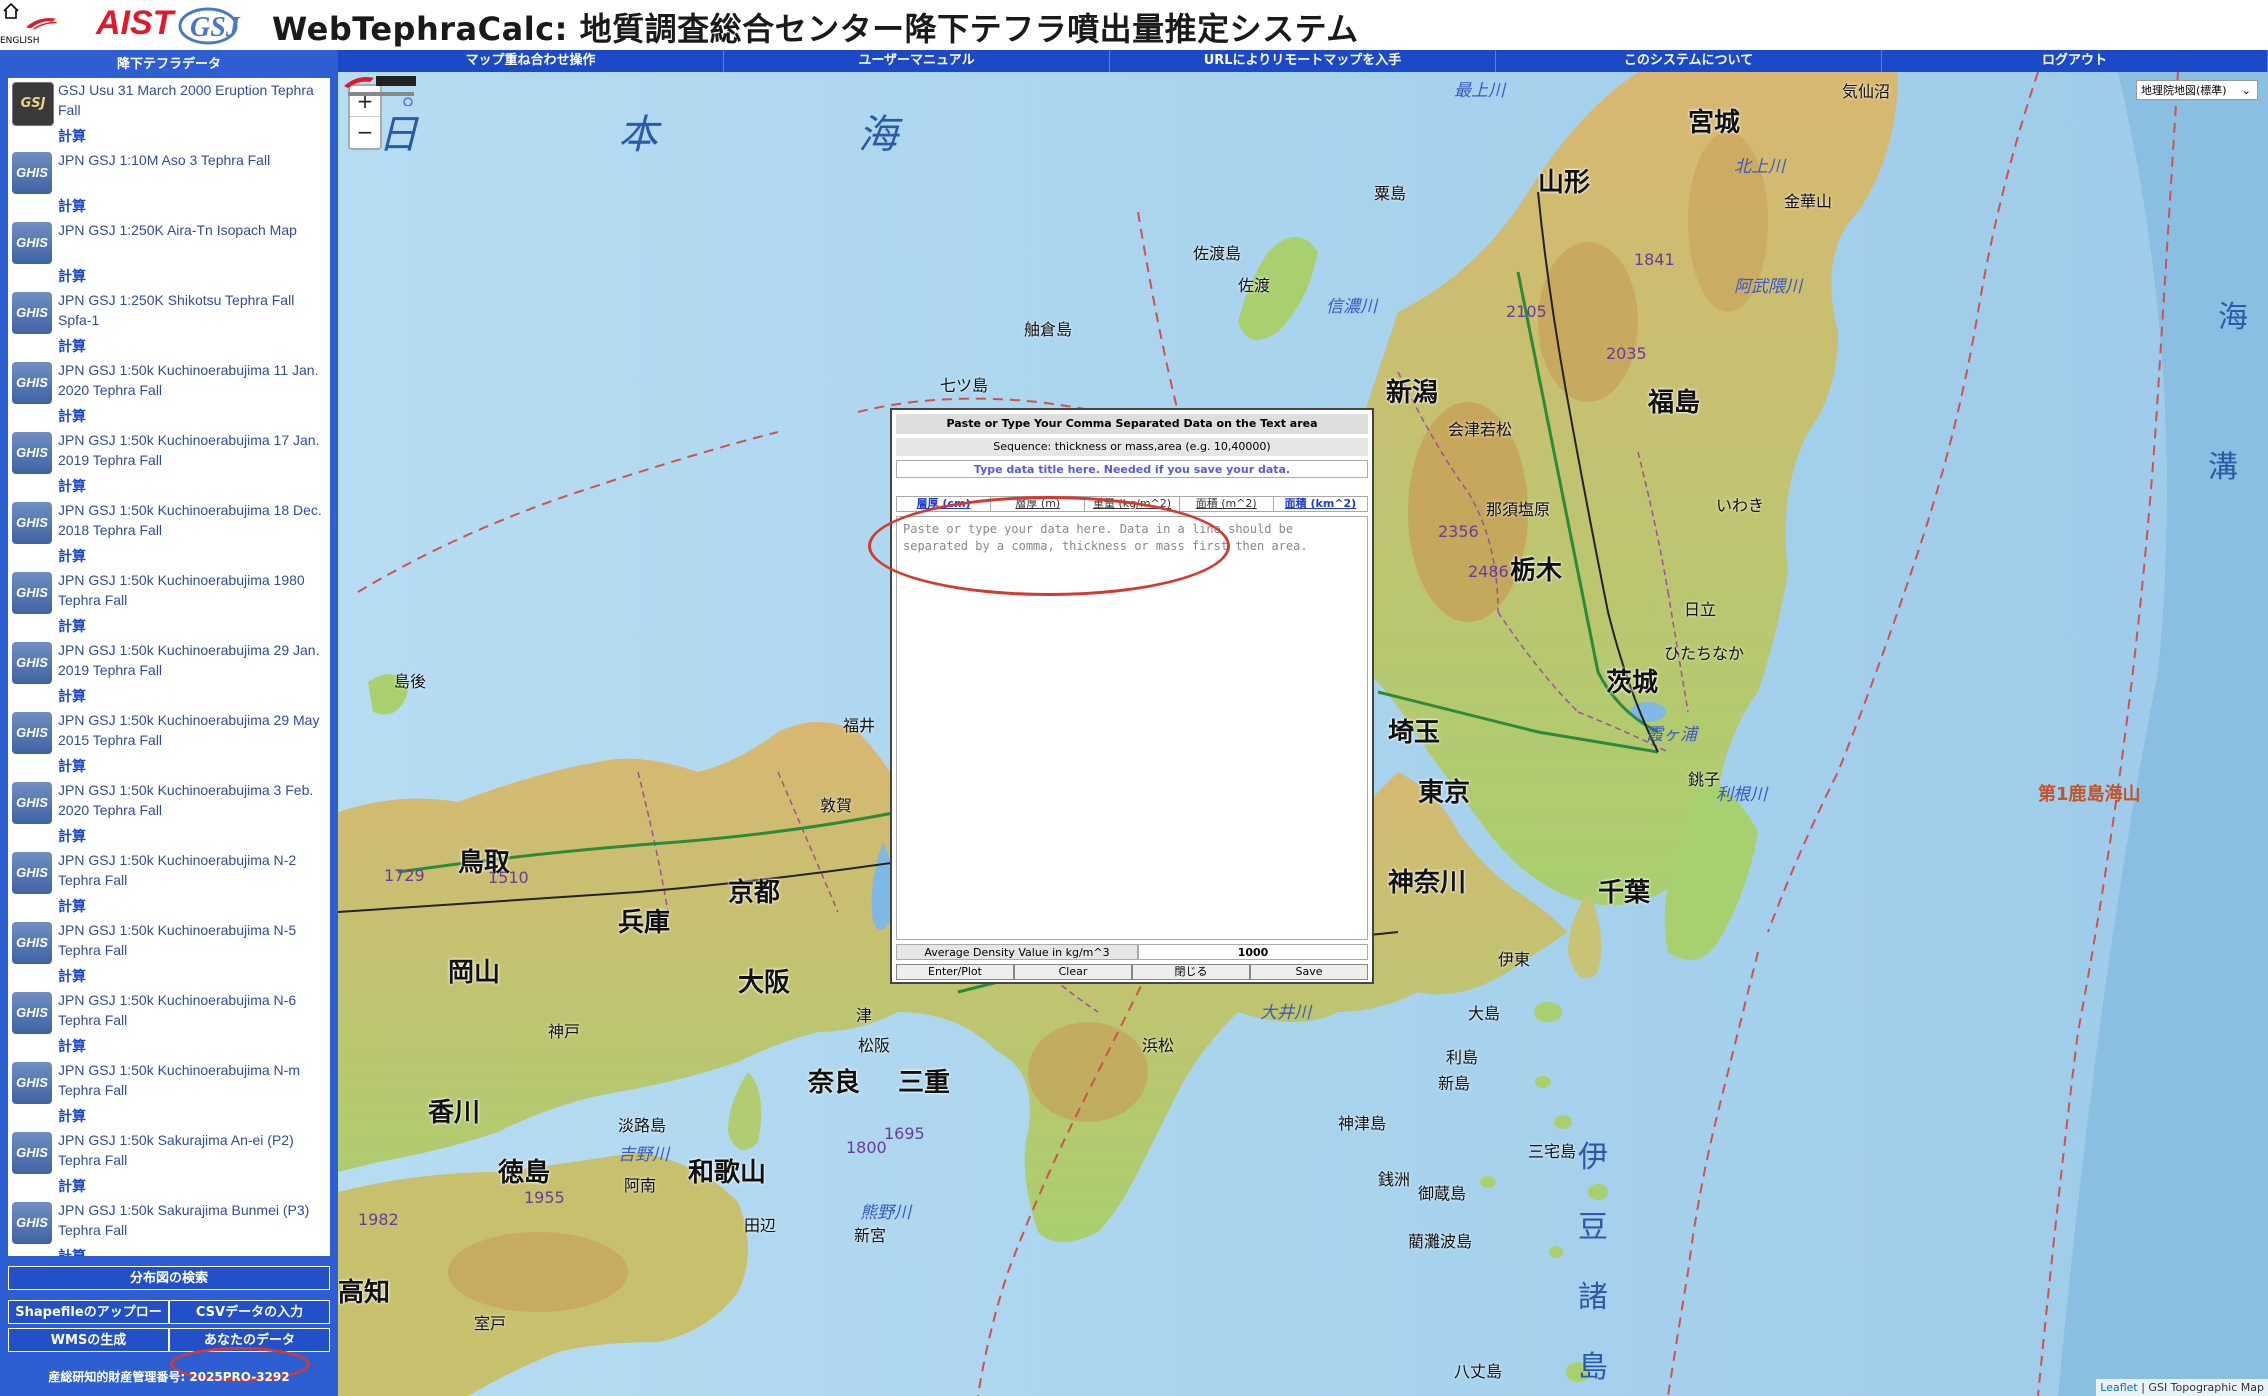  What do you see at coordinates (1285, 1013) in the screenshot?
I see `river-label: 大井川` at bounding box center [1285, 1013].